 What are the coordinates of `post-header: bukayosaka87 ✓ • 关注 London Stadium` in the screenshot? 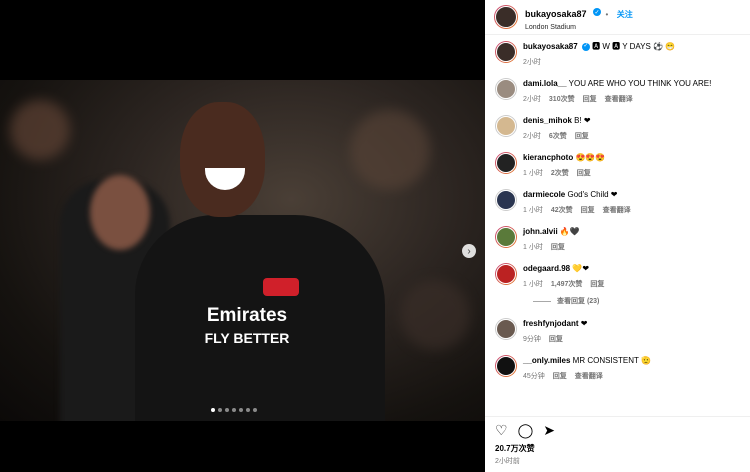 It's located at (617, 17).